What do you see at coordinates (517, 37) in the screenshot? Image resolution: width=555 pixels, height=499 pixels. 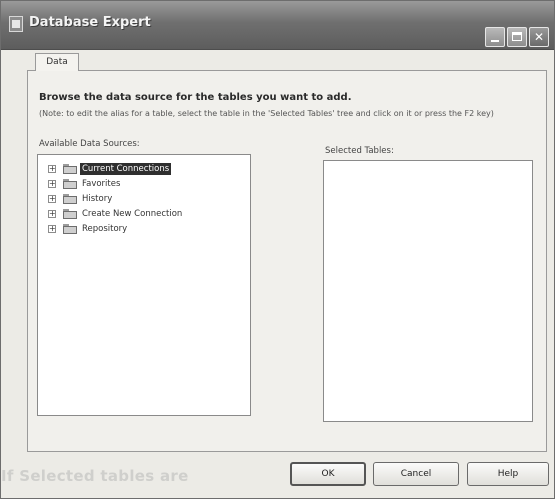 I see `maximize-button` at bounding box center [517, 37].